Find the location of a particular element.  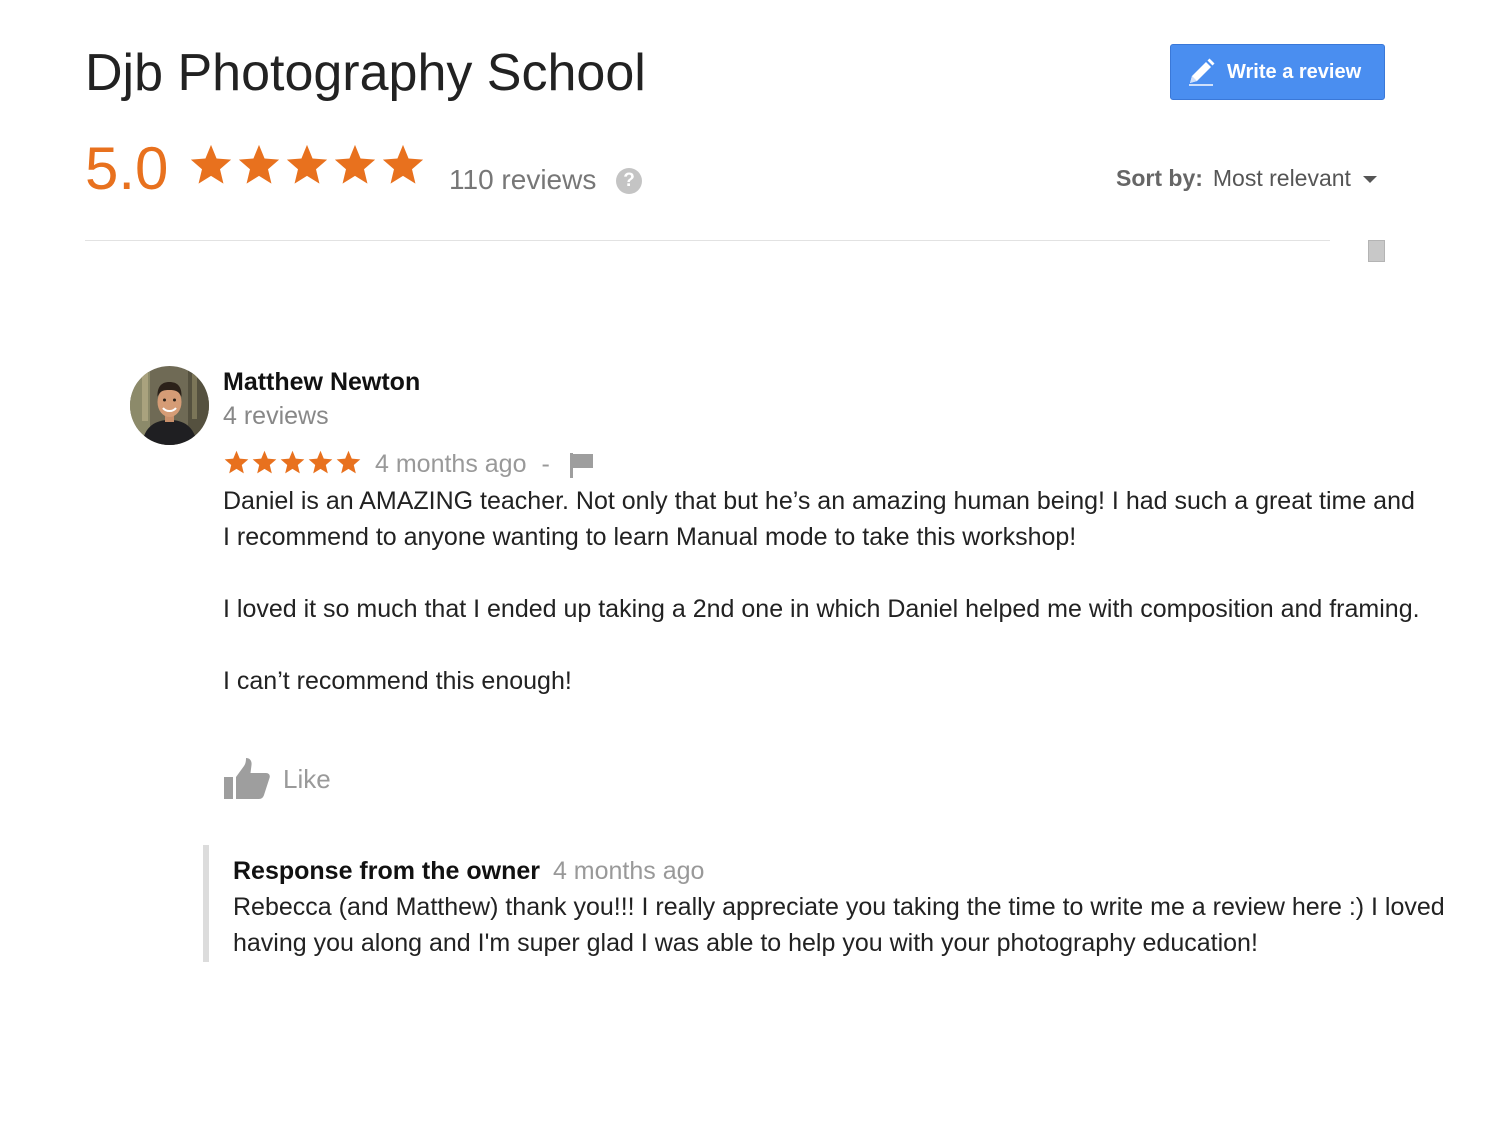

review-count: 110 reviews is located at coordinates (522, 180).